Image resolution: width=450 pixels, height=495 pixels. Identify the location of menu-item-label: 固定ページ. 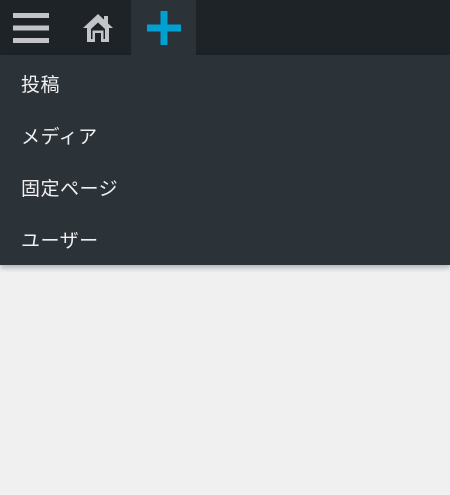
(70, 188).